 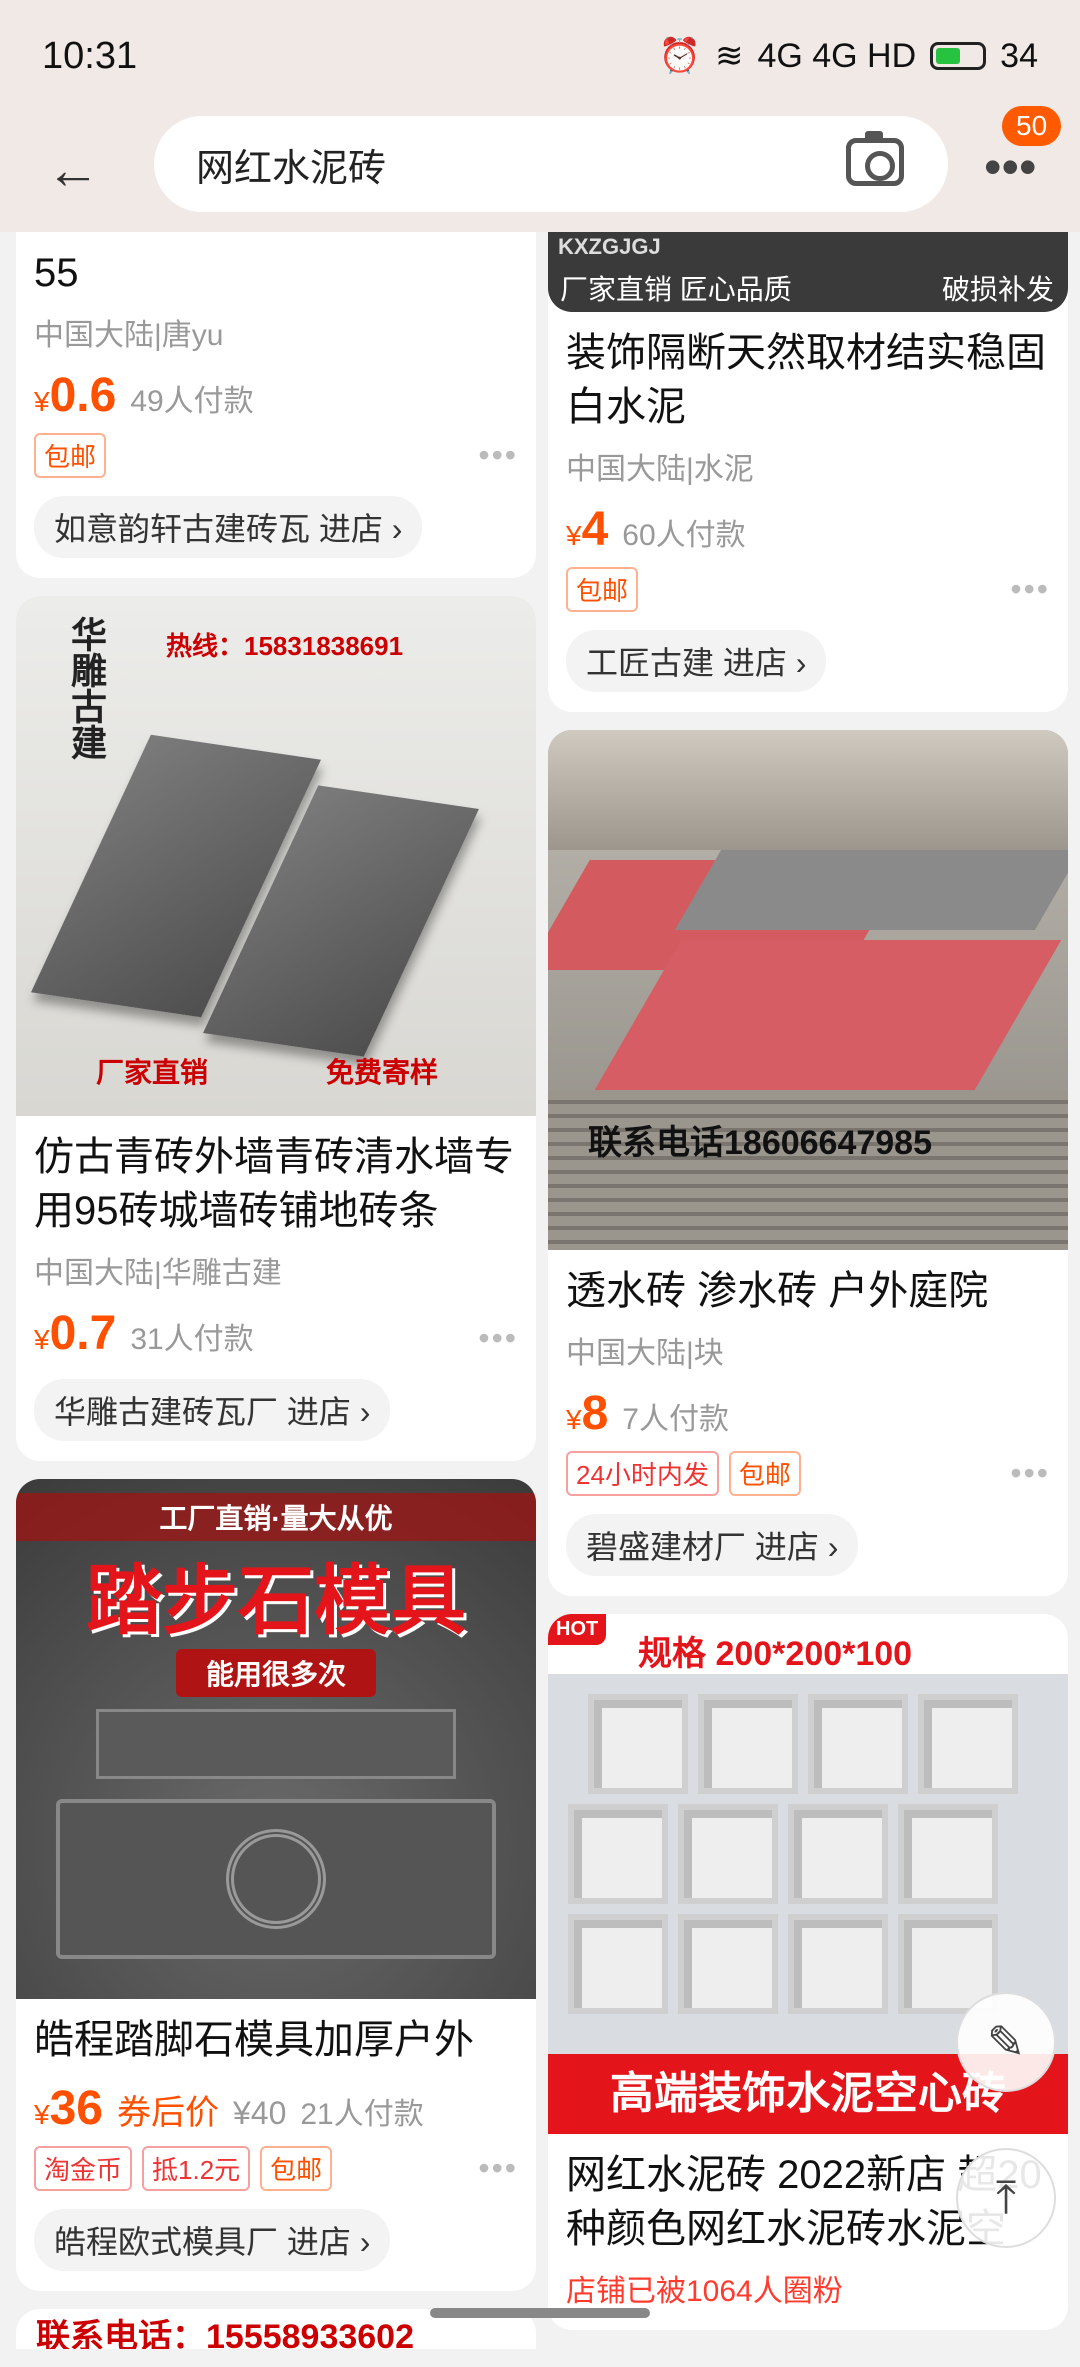 I want to click on product-price: 36, so click(x=76, y=2108).